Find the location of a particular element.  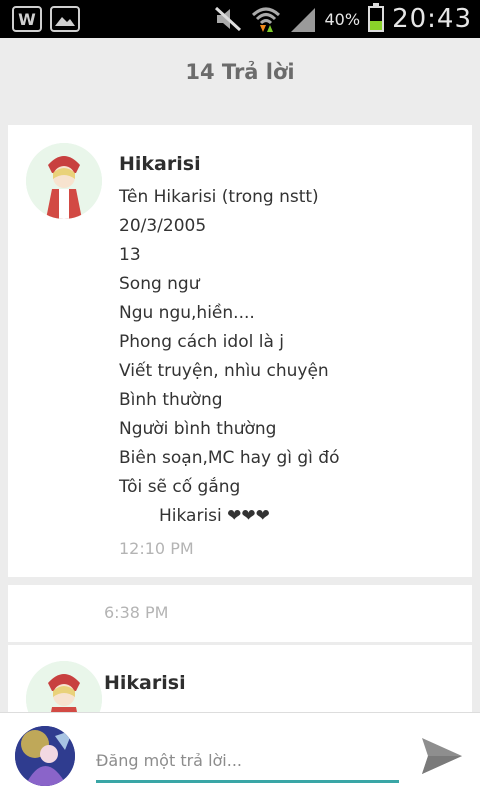

send-icon is located at coordinates (442, 755).